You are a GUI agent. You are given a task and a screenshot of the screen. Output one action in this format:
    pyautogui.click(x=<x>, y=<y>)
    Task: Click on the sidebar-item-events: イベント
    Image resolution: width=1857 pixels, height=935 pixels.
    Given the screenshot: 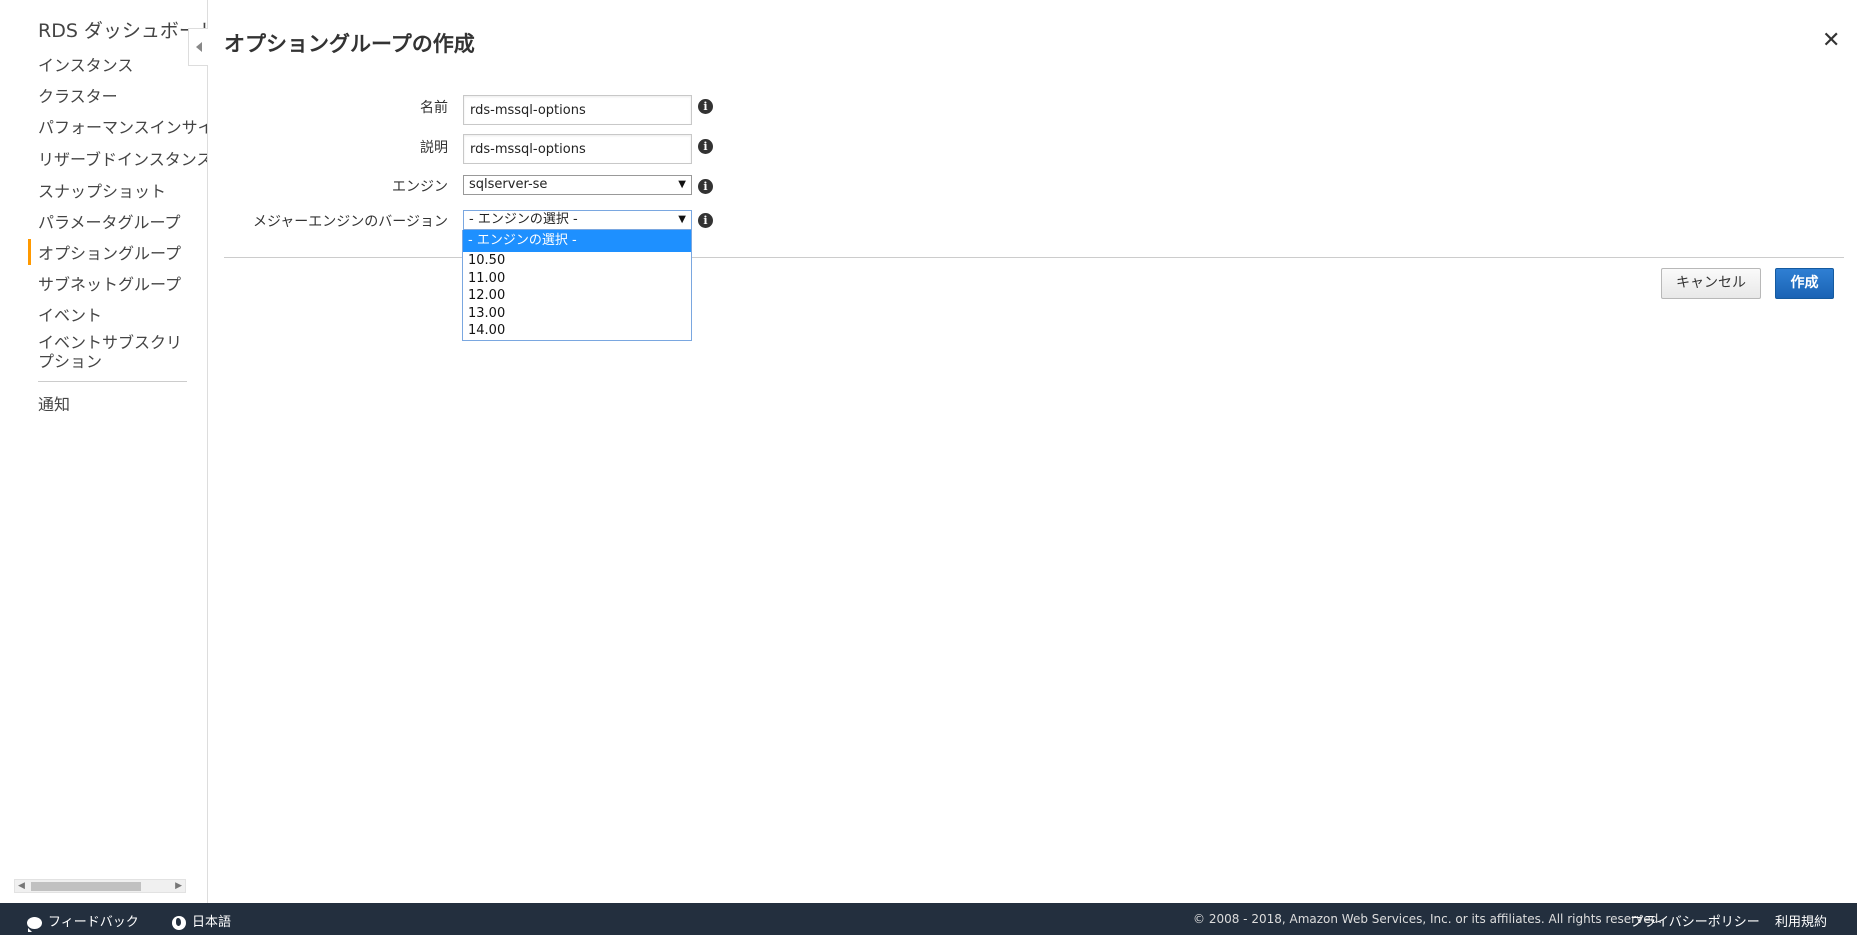 What is the action you would take?
    pyautogui.click(x=70, y=314)
    